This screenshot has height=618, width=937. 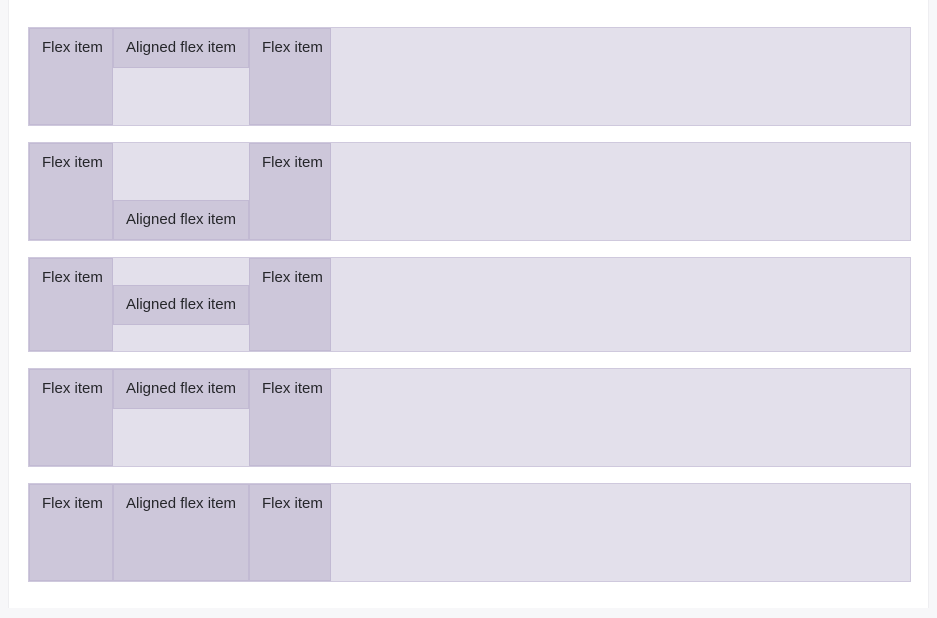 I want to click on flex-container-center: Flex item Aligned flex item Flex item, so click(x=469, y=304).